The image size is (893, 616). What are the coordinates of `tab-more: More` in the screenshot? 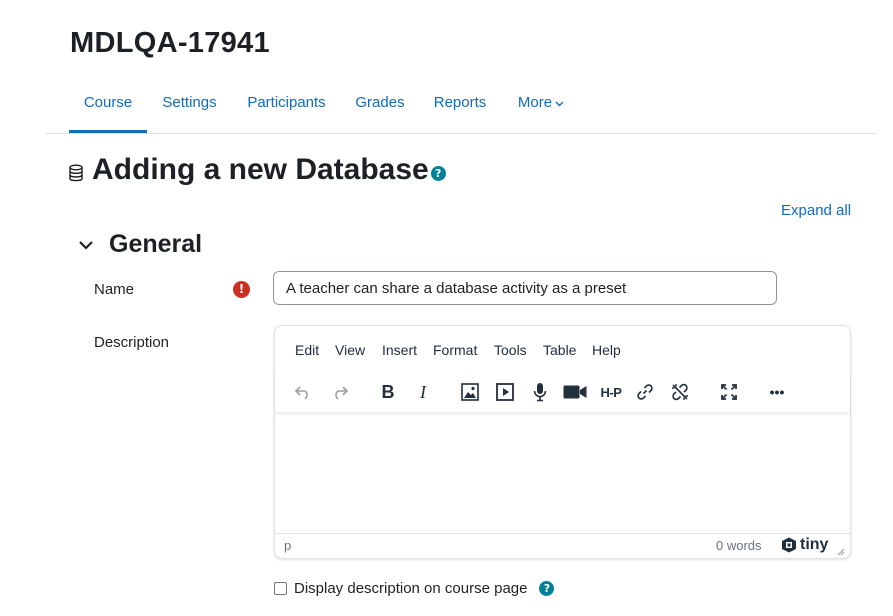 It's located at (541, 105).